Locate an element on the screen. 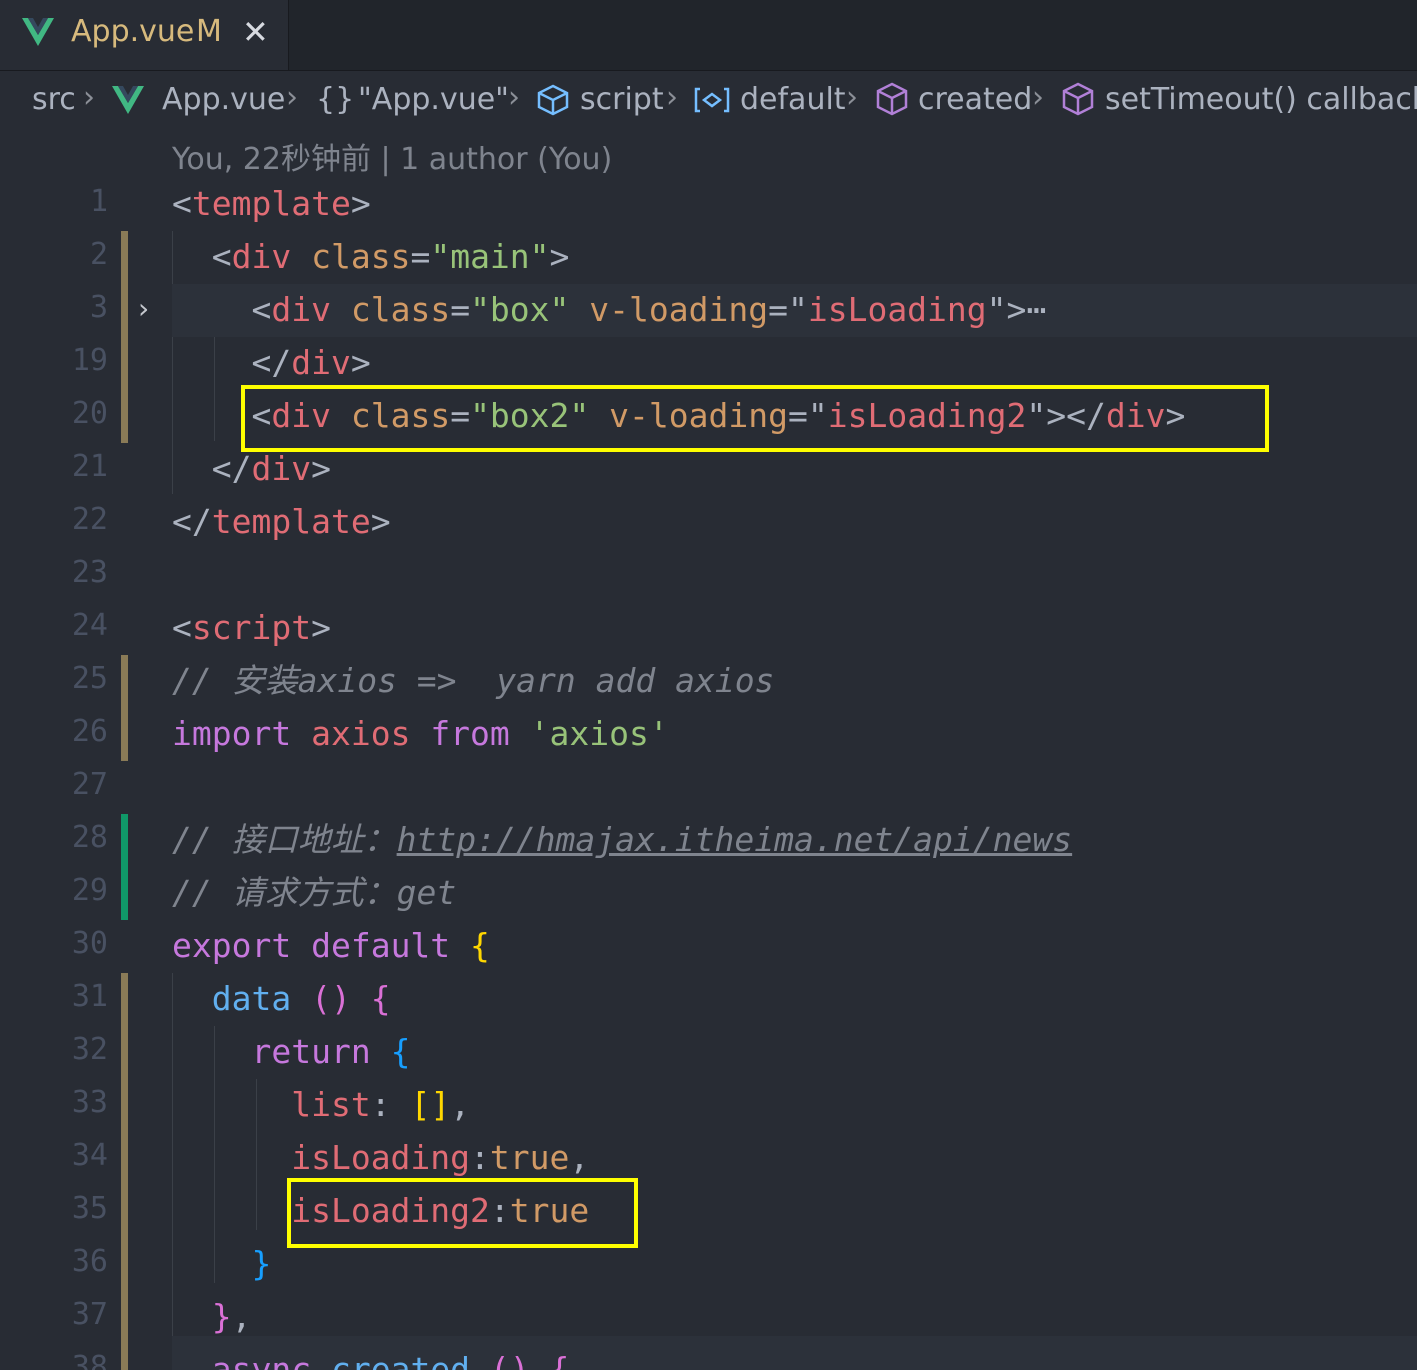 The image size is (1417, 1370). code-line: 25 // 安装axios => yarn add axios is located at coordinates (708, 681).